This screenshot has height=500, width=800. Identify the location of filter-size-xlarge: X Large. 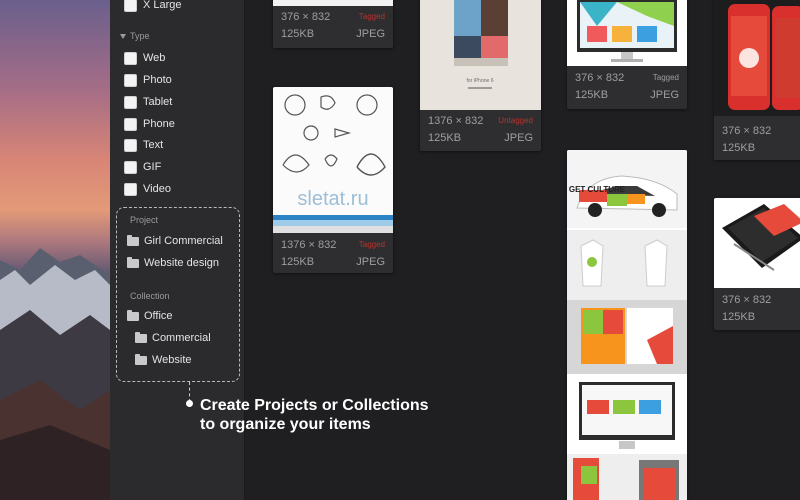
(153, 7).